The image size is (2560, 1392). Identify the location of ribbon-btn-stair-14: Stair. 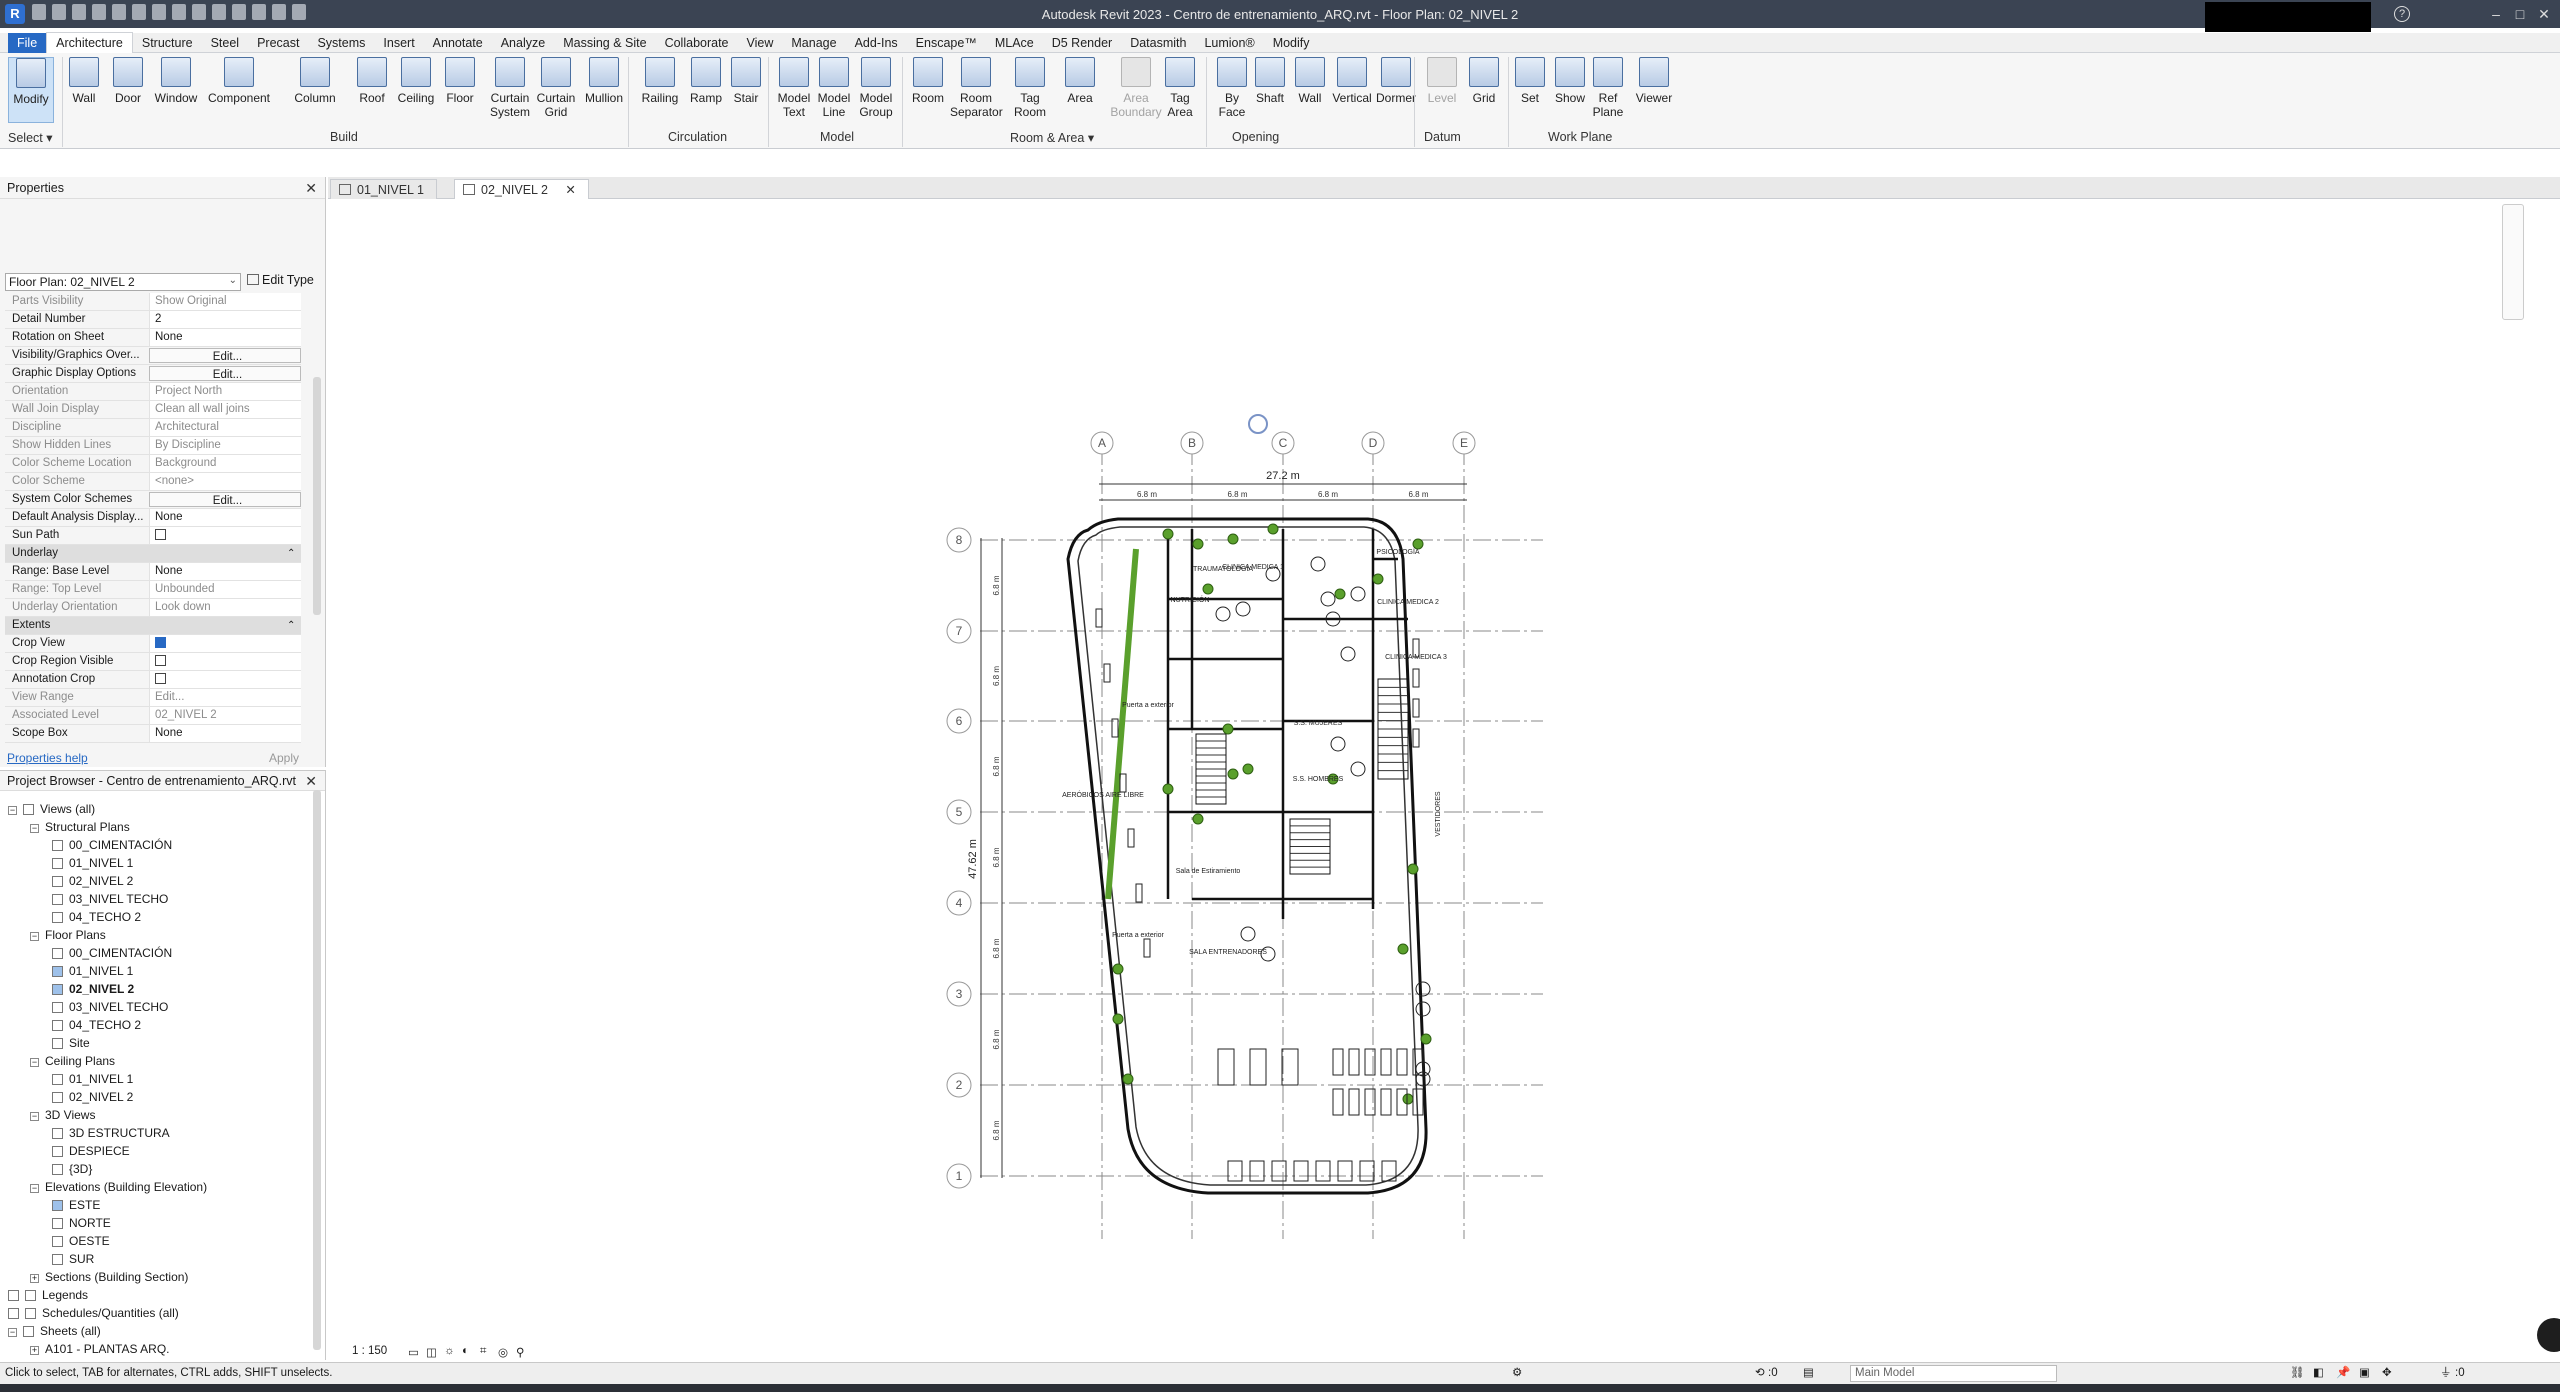
(746, 81).